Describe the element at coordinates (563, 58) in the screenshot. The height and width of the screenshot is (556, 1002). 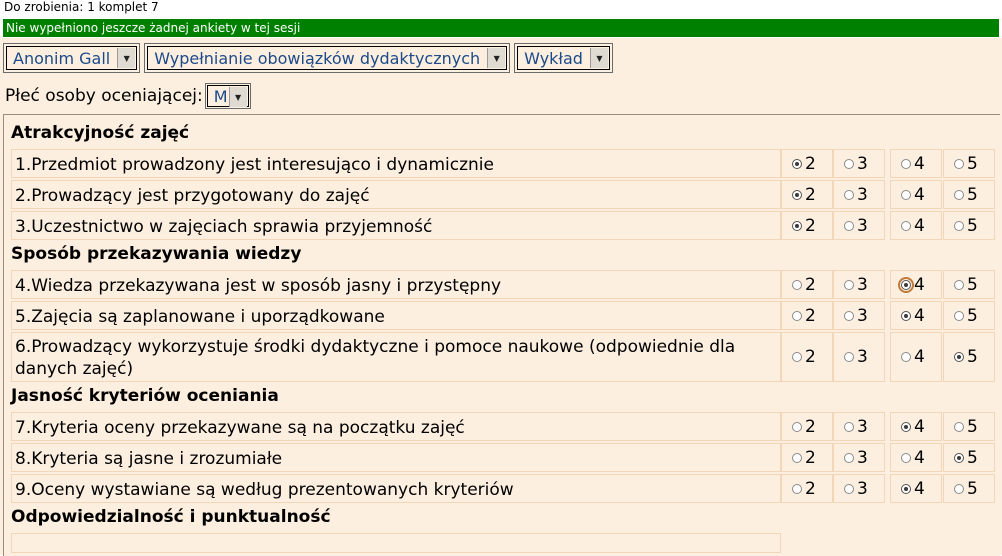
I see `type-select: Wykład ▼` at that location.